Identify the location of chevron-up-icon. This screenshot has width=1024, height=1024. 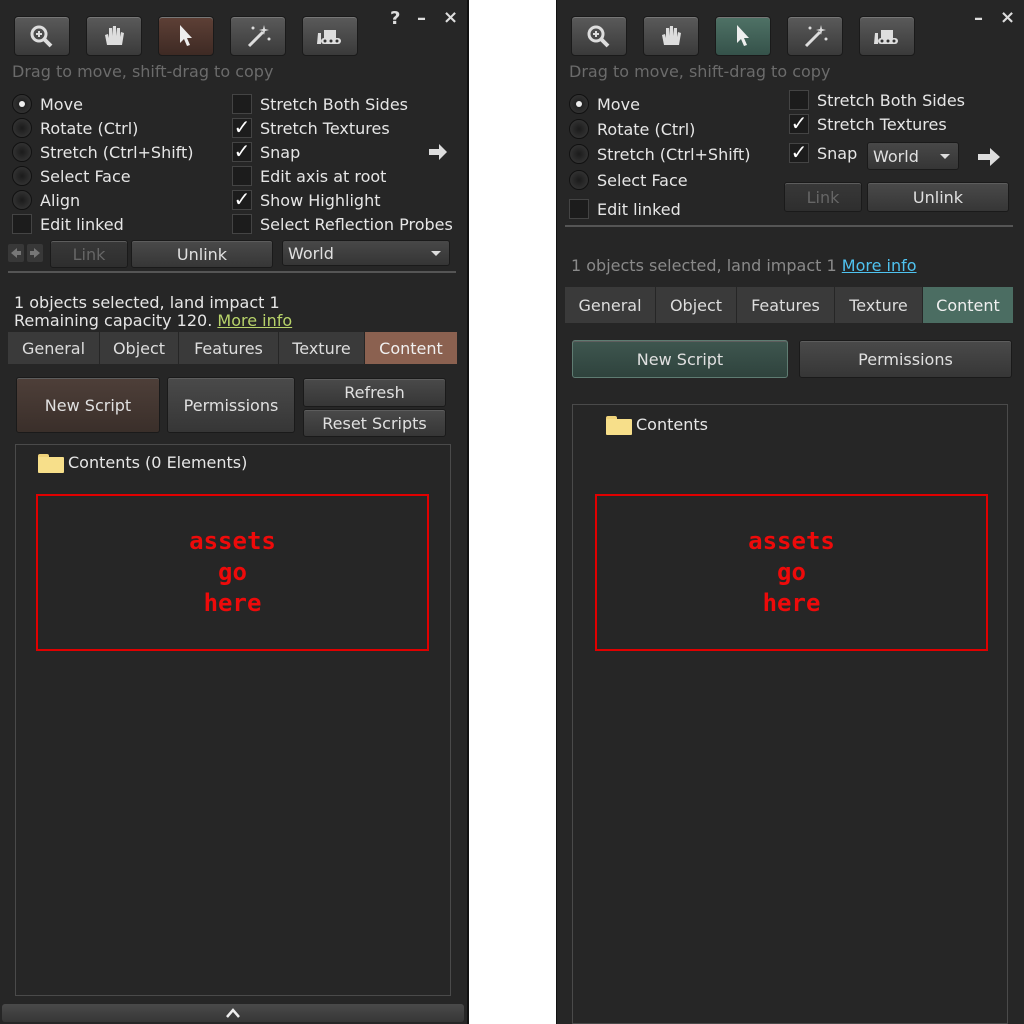
(233, 1013).